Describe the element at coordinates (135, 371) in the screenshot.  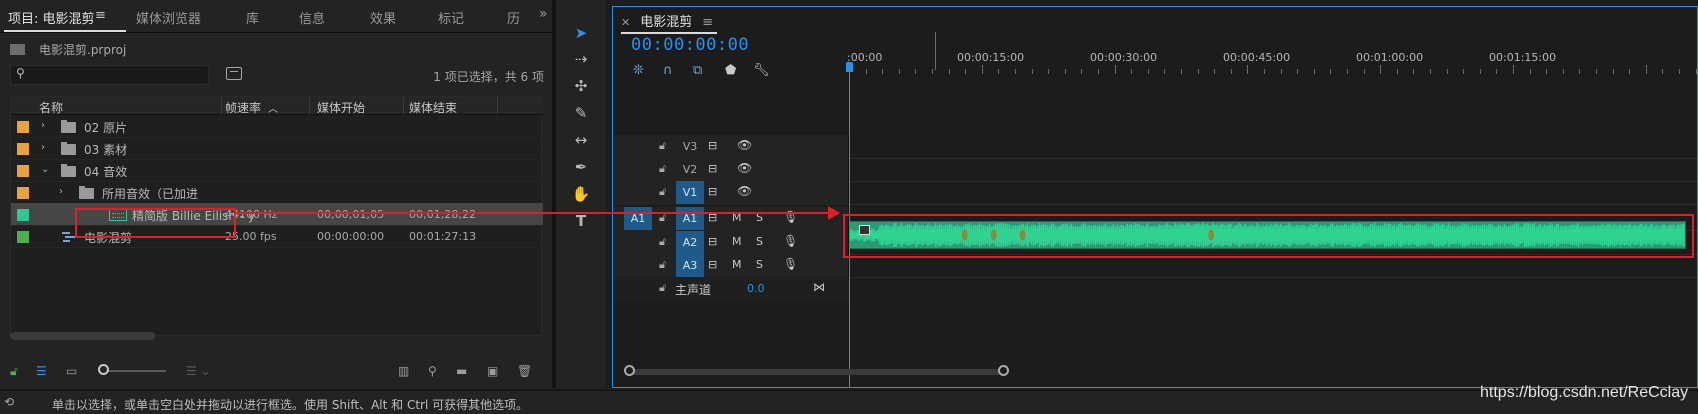
I see `zoom-slider-track` at that location.